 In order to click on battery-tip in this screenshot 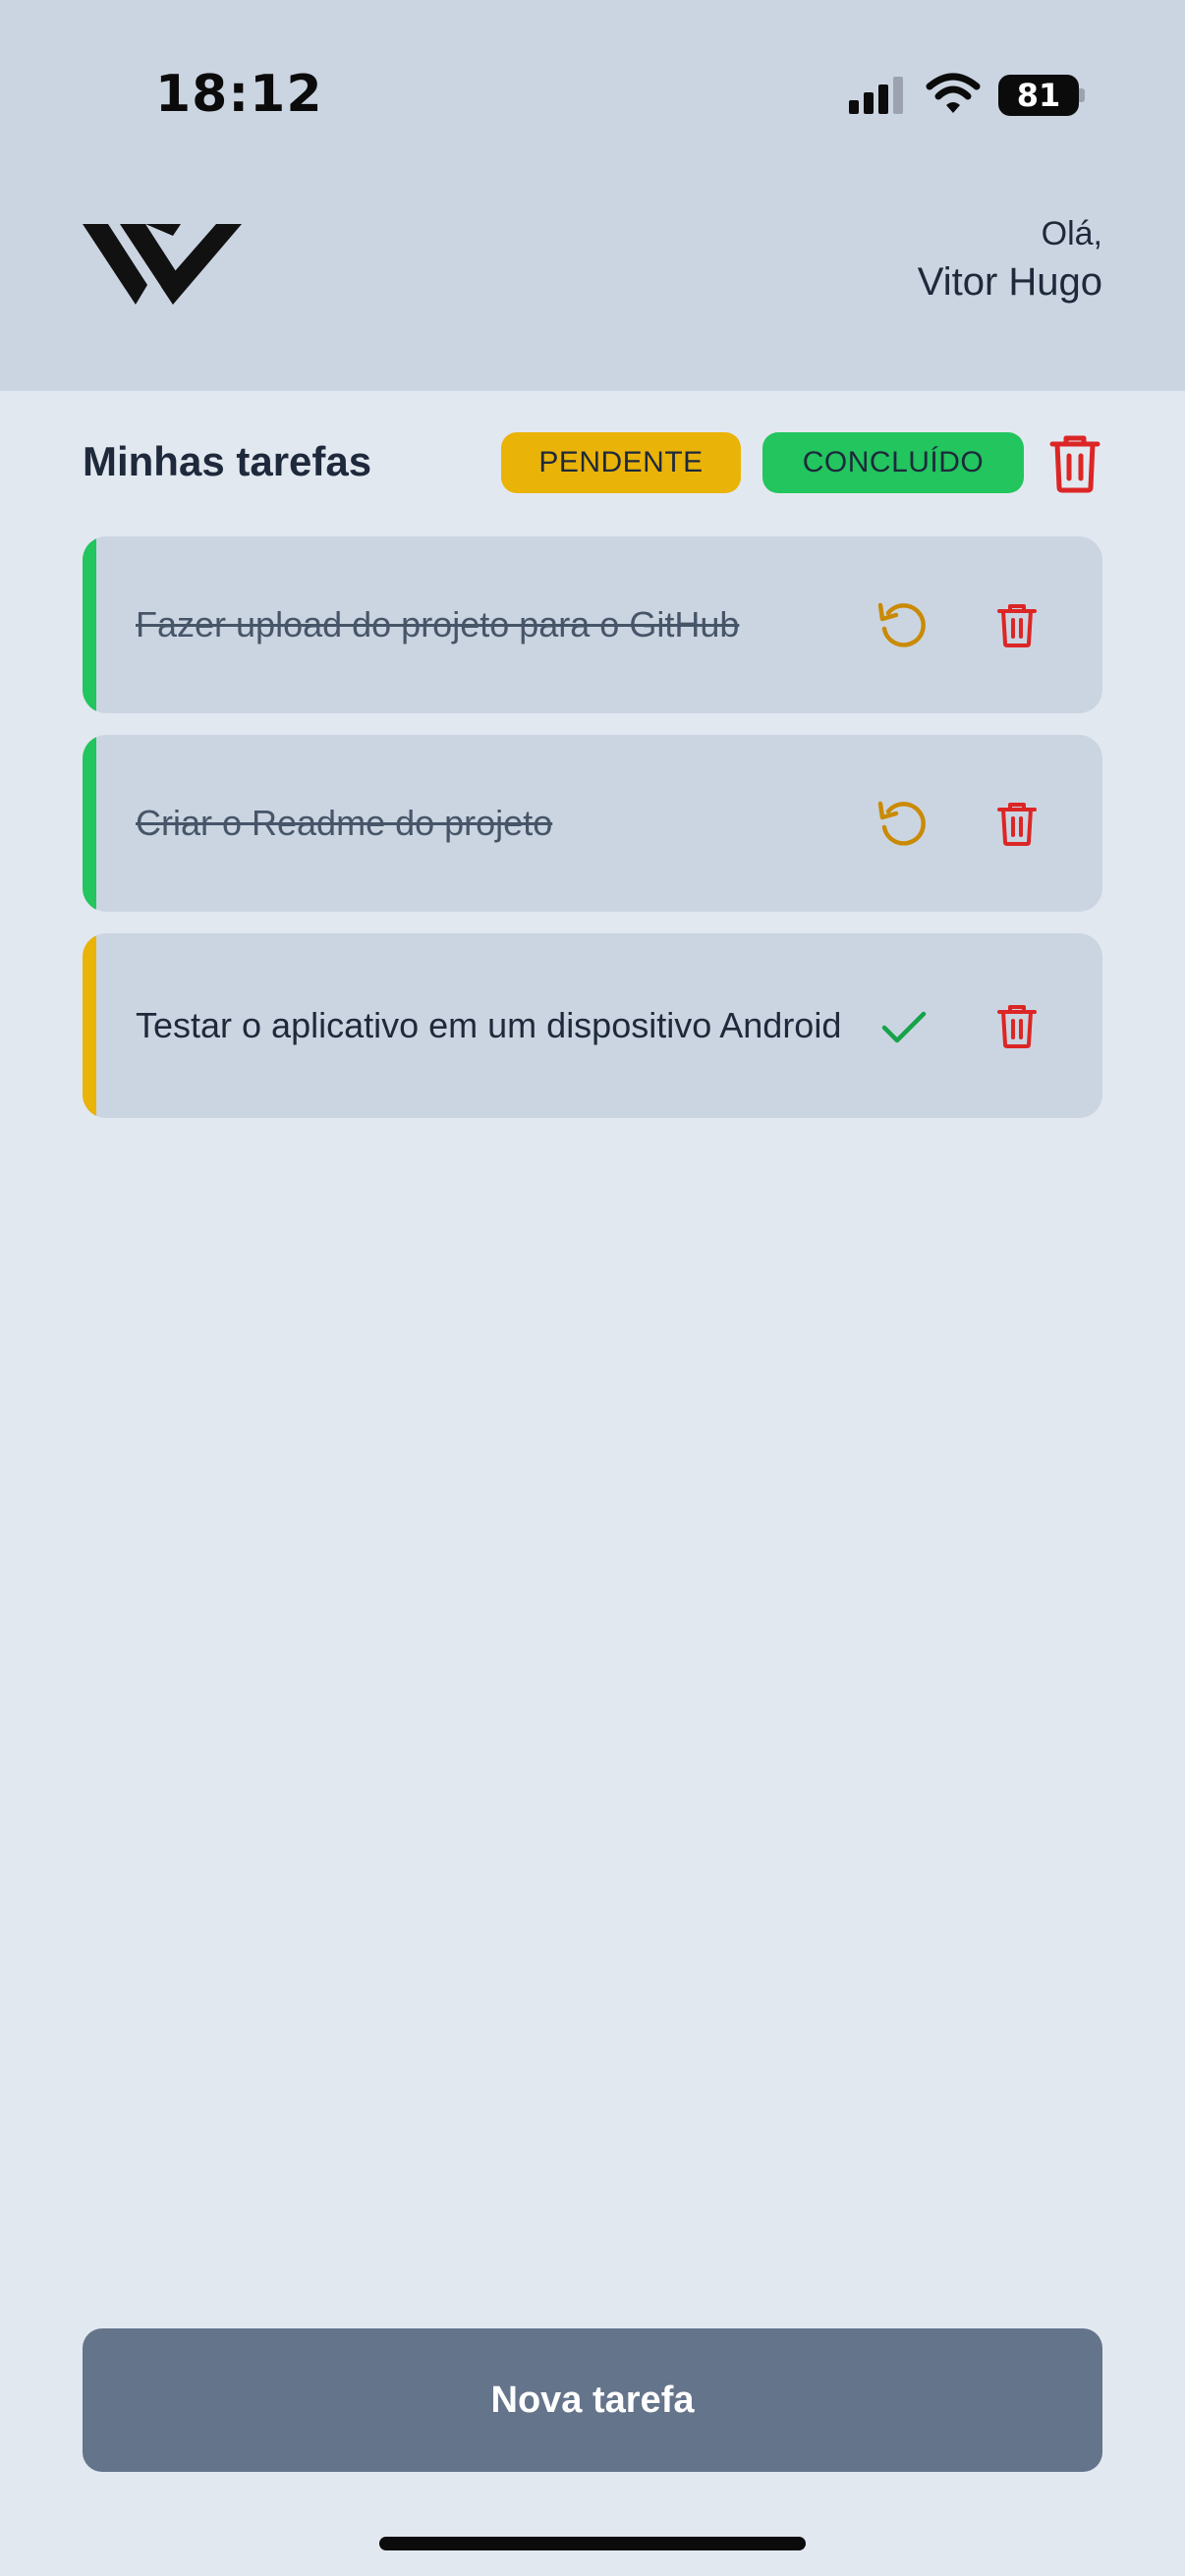, I will do `click(1082, 95)`.